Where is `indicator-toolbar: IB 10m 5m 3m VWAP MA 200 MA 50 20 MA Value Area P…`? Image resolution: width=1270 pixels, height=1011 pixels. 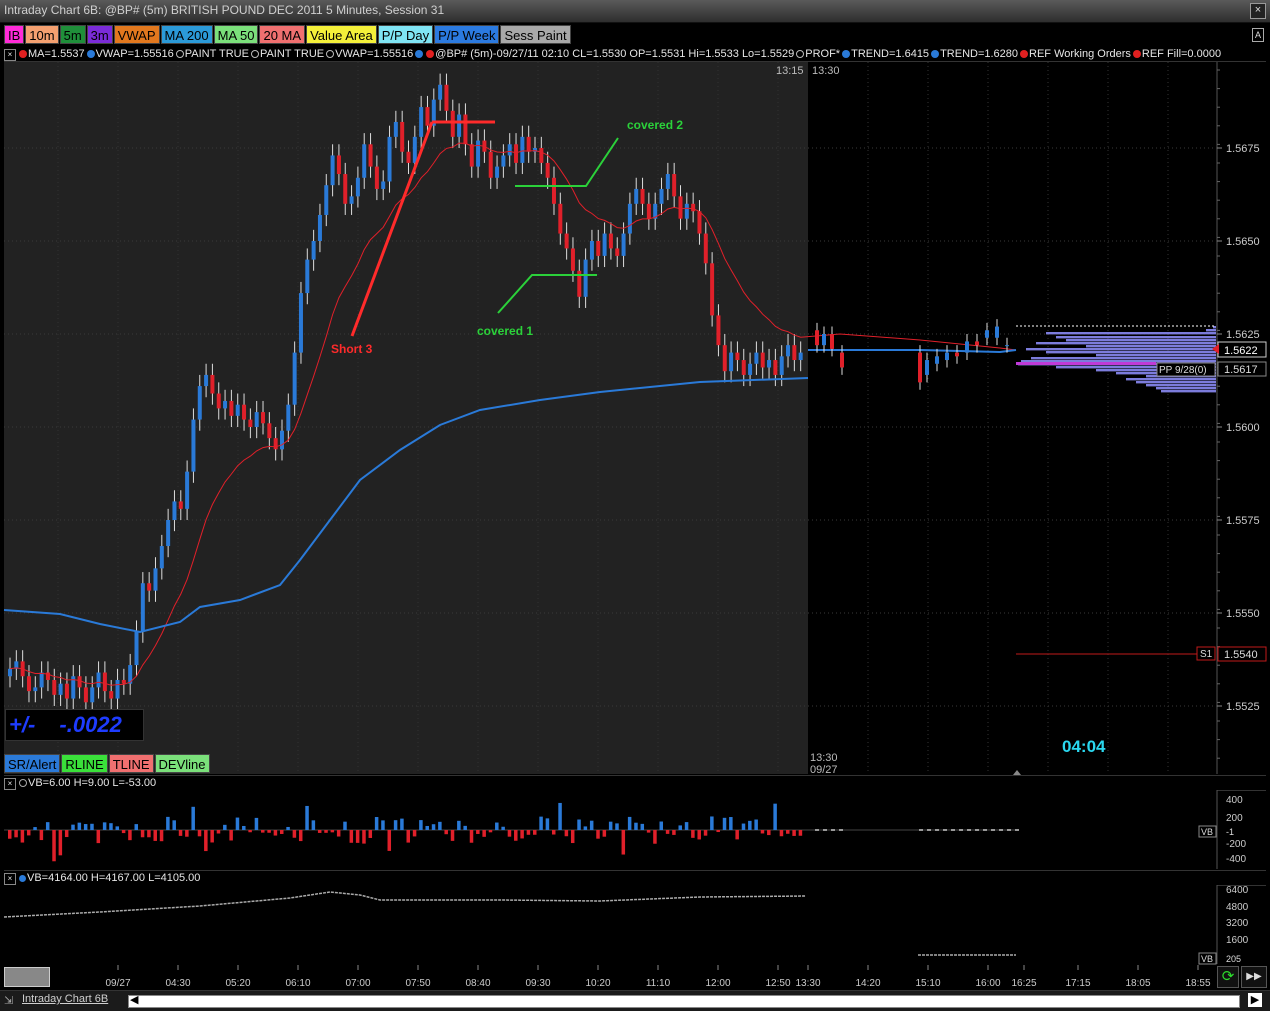 indicator-toolbar: IB 10m 5m 3m VWAP MA 200 MA 50 20 MA Value Area P… is located at coordinates (287, 35).